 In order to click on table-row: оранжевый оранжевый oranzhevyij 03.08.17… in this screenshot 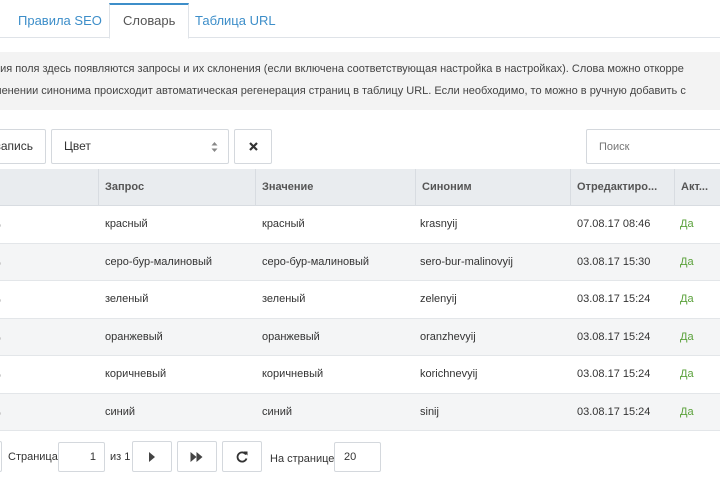, I will do `click(360, 337)`.